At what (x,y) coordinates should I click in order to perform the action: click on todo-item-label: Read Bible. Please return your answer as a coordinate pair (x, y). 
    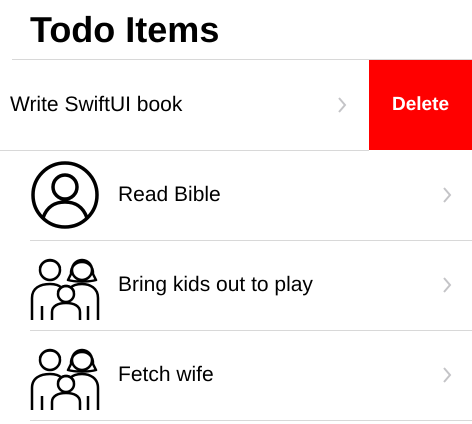
    Looking at the image, I should click on (280, 194).